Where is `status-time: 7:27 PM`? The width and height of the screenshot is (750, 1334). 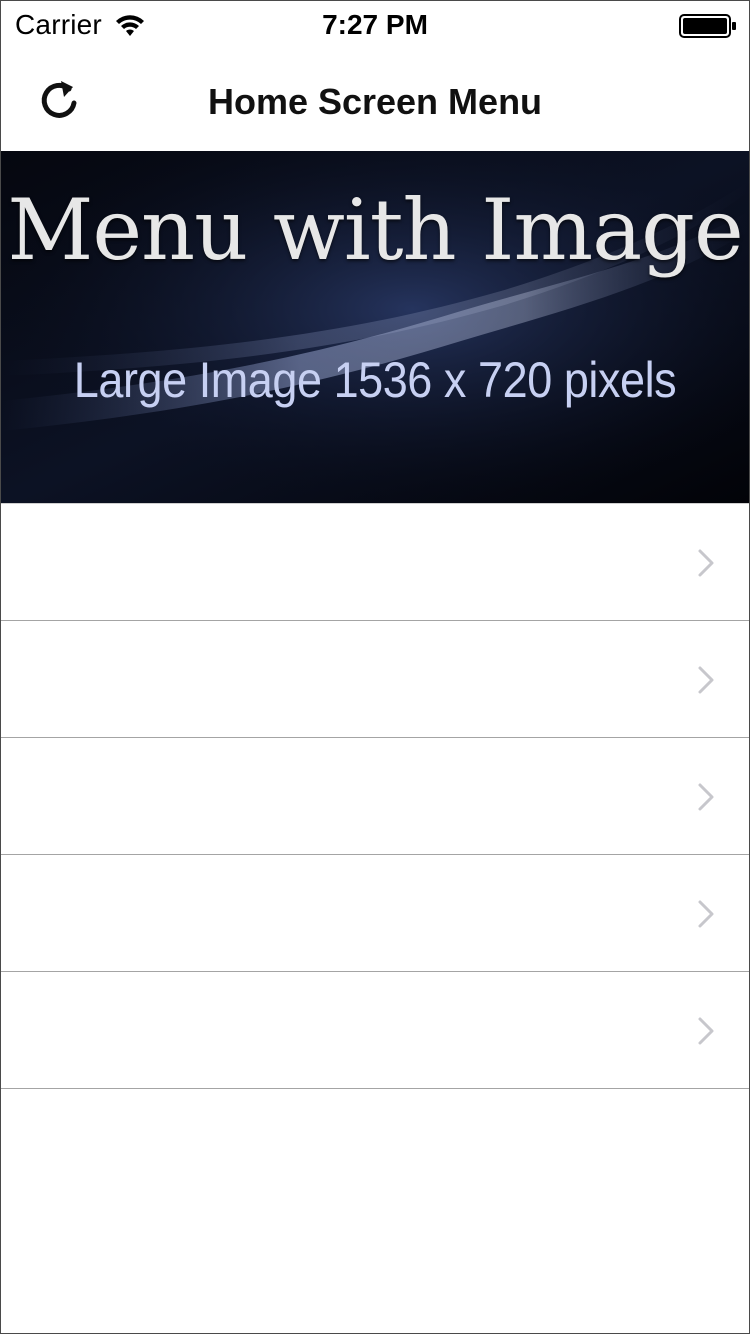 status-time: 7:27 PM is located at coordinates (375, 24).